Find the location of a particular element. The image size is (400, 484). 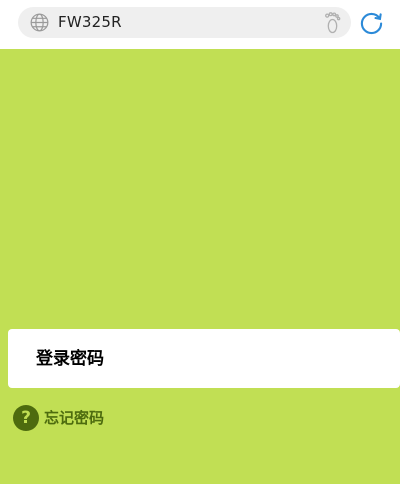

question-icon: ? is located at coordinates (26, 417).